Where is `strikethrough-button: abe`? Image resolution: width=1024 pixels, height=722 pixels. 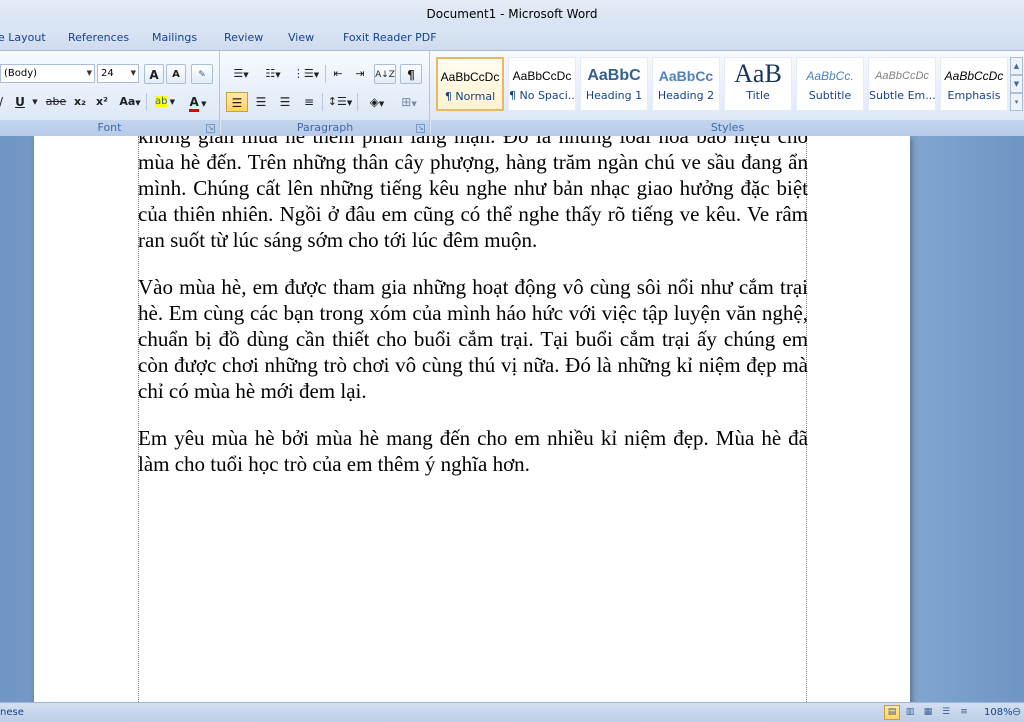 strikethrough-button: abe is located at coordinates (56, 102).